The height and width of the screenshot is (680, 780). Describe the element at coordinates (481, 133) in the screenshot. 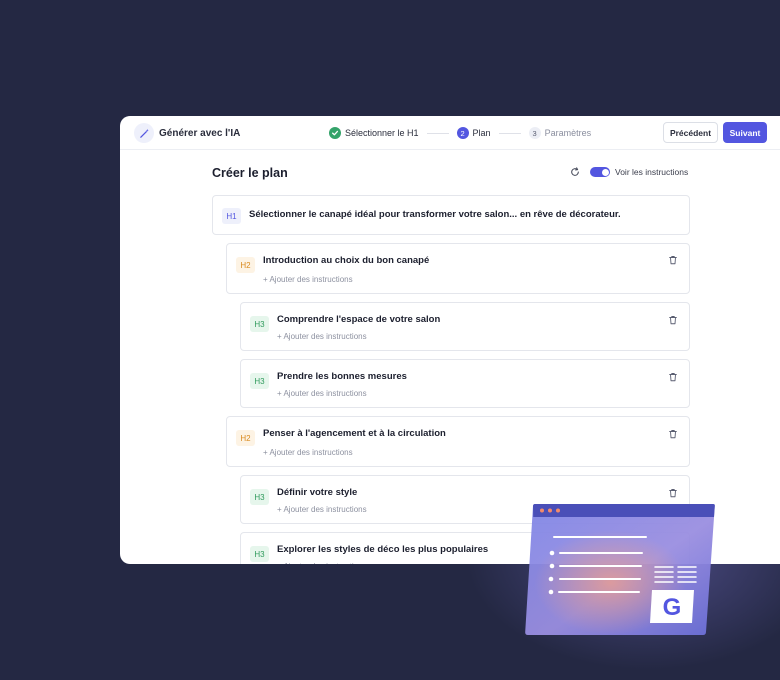

I see `step-label: Plan` at that location.